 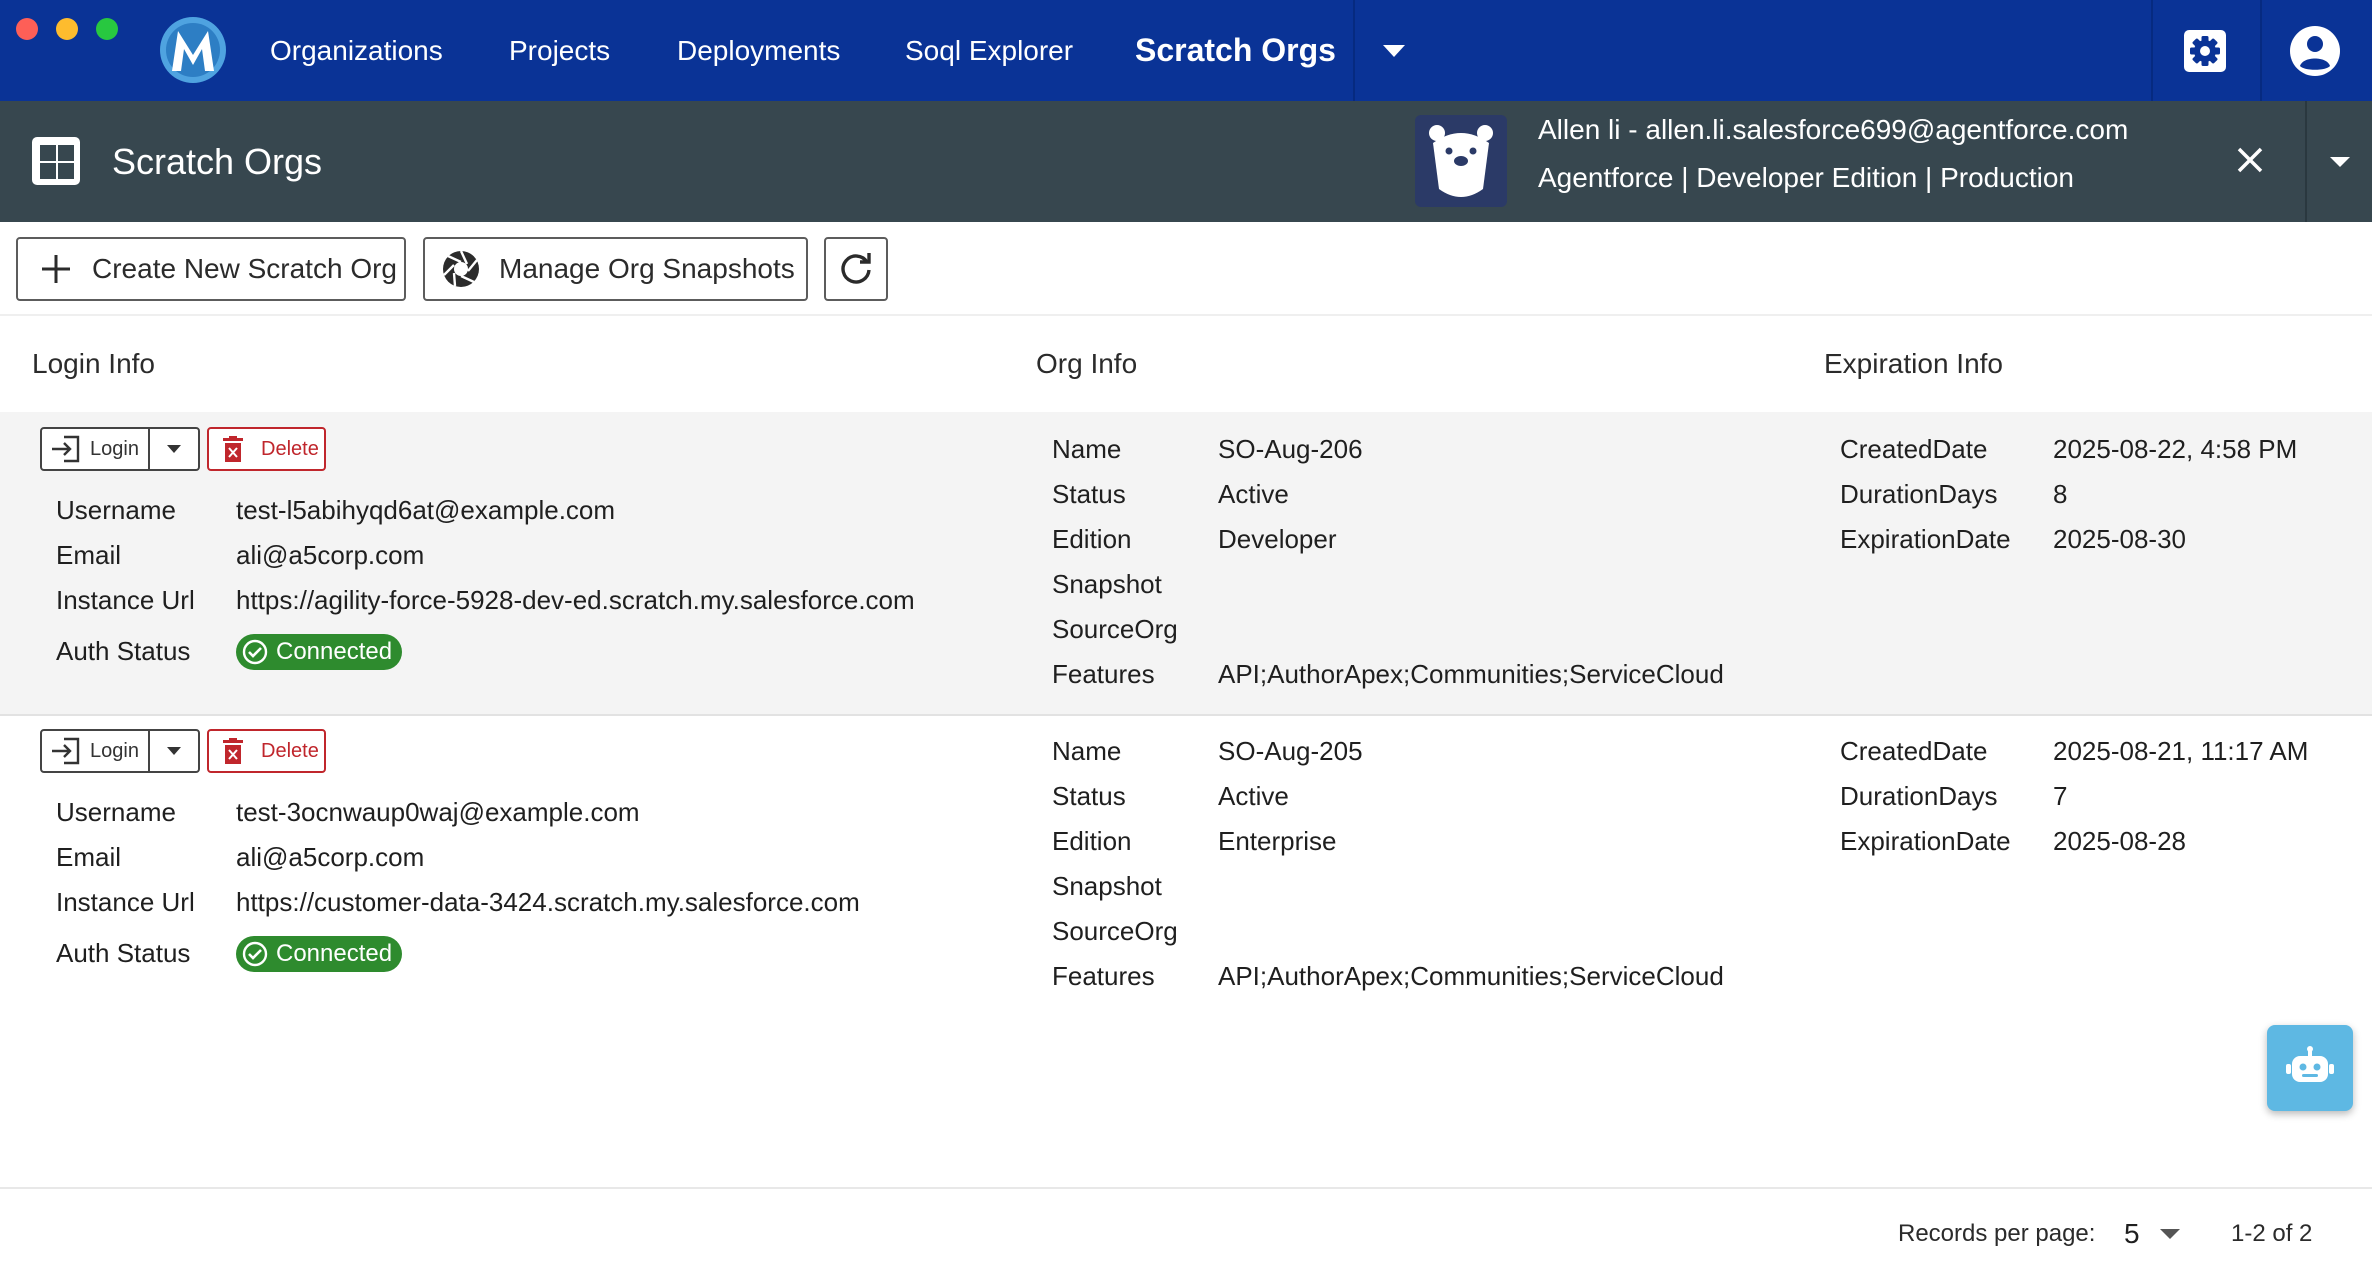 I want to click on camera-shutter-icon, so click(x=461, y=268).